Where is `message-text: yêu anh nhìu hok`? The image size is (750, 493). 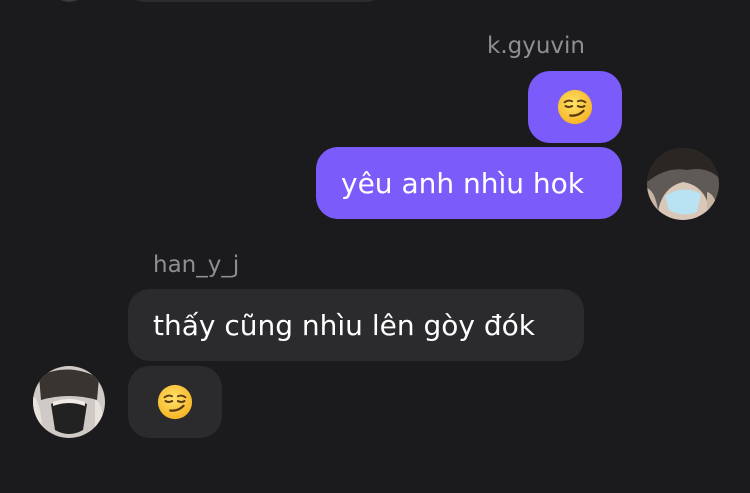
message-text: yêu anh nhìu hok is located at coordinates (463, 183).